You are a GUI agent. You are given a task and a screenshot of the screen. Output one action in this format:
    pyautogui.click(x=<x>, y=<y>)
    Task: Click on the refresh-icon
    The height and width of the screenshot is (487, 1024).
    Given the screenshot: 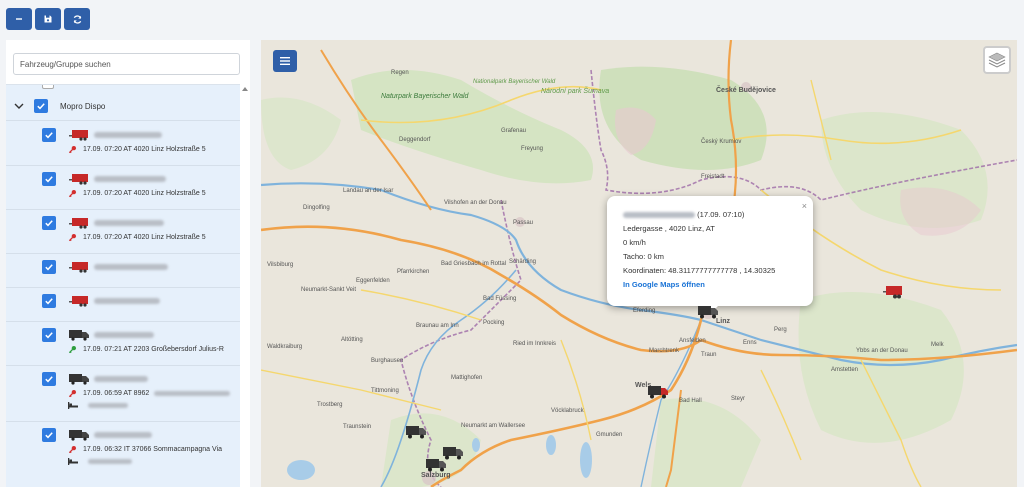 What is the action you would take?
    pyautogui.click(x=77, y=19)
    